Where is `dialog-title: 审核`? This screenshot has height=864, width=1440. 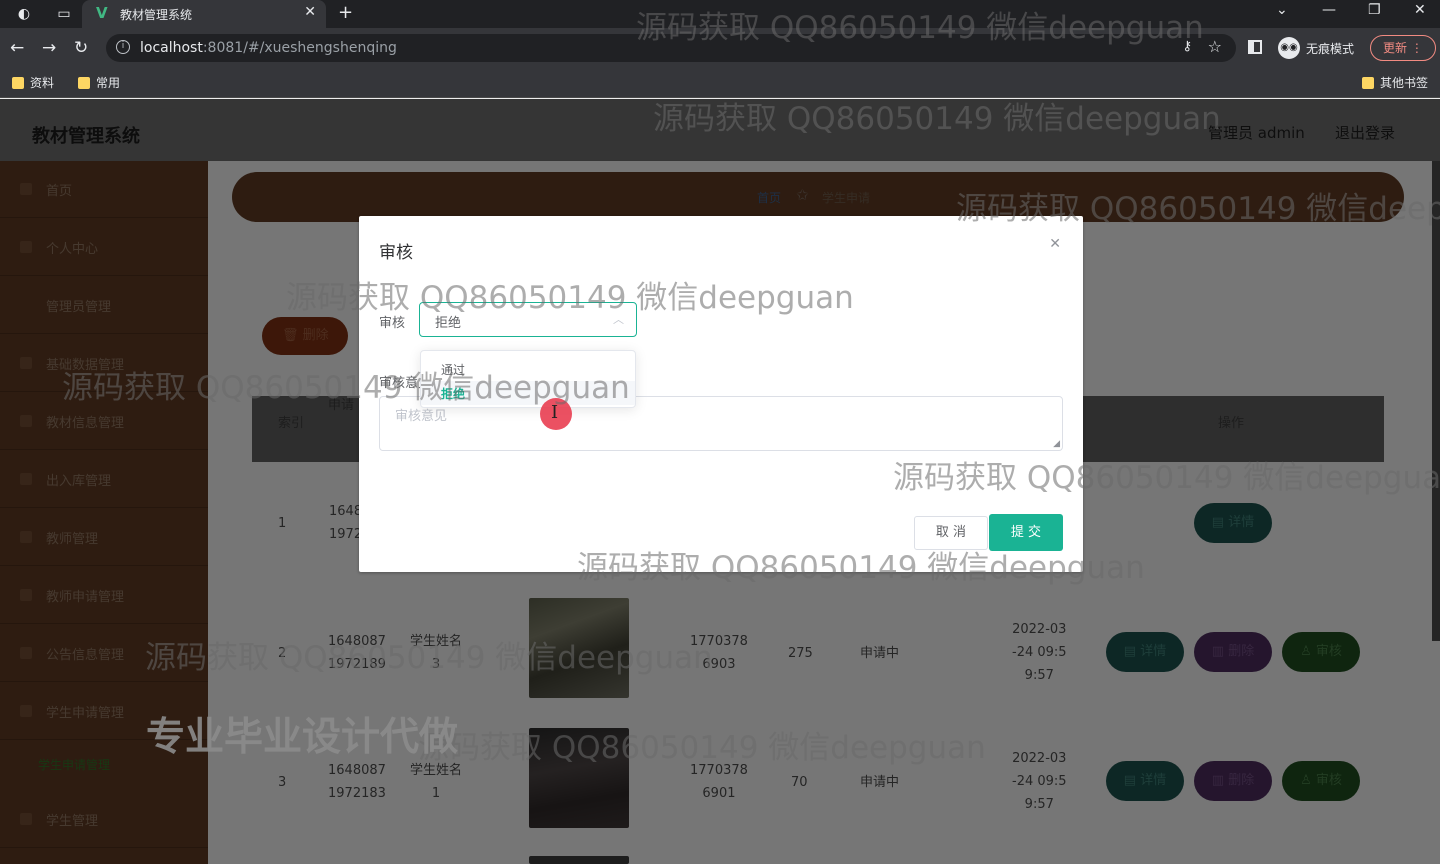 dialog-title: 审核 is located at coordinates (396, 253).